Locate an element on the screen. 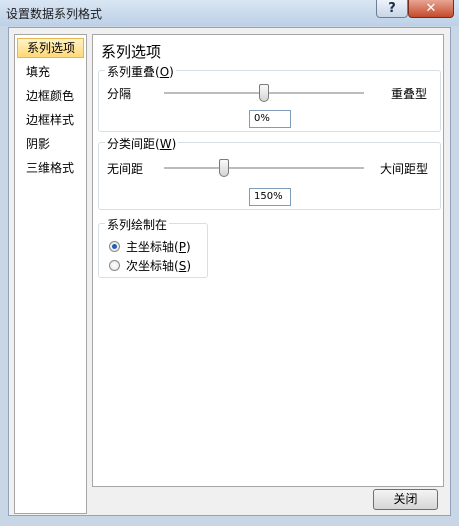  nav-item-border-color: 边框颜色 is located at coordinates (50, 96).